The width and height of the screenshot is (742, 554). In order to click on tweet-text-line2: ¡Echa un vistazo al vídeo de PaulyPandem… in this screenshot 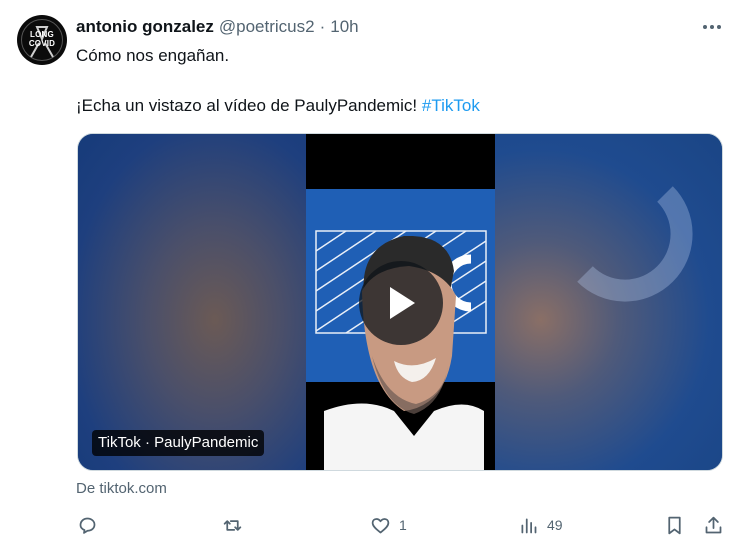, I will do `click(278, 106)`.